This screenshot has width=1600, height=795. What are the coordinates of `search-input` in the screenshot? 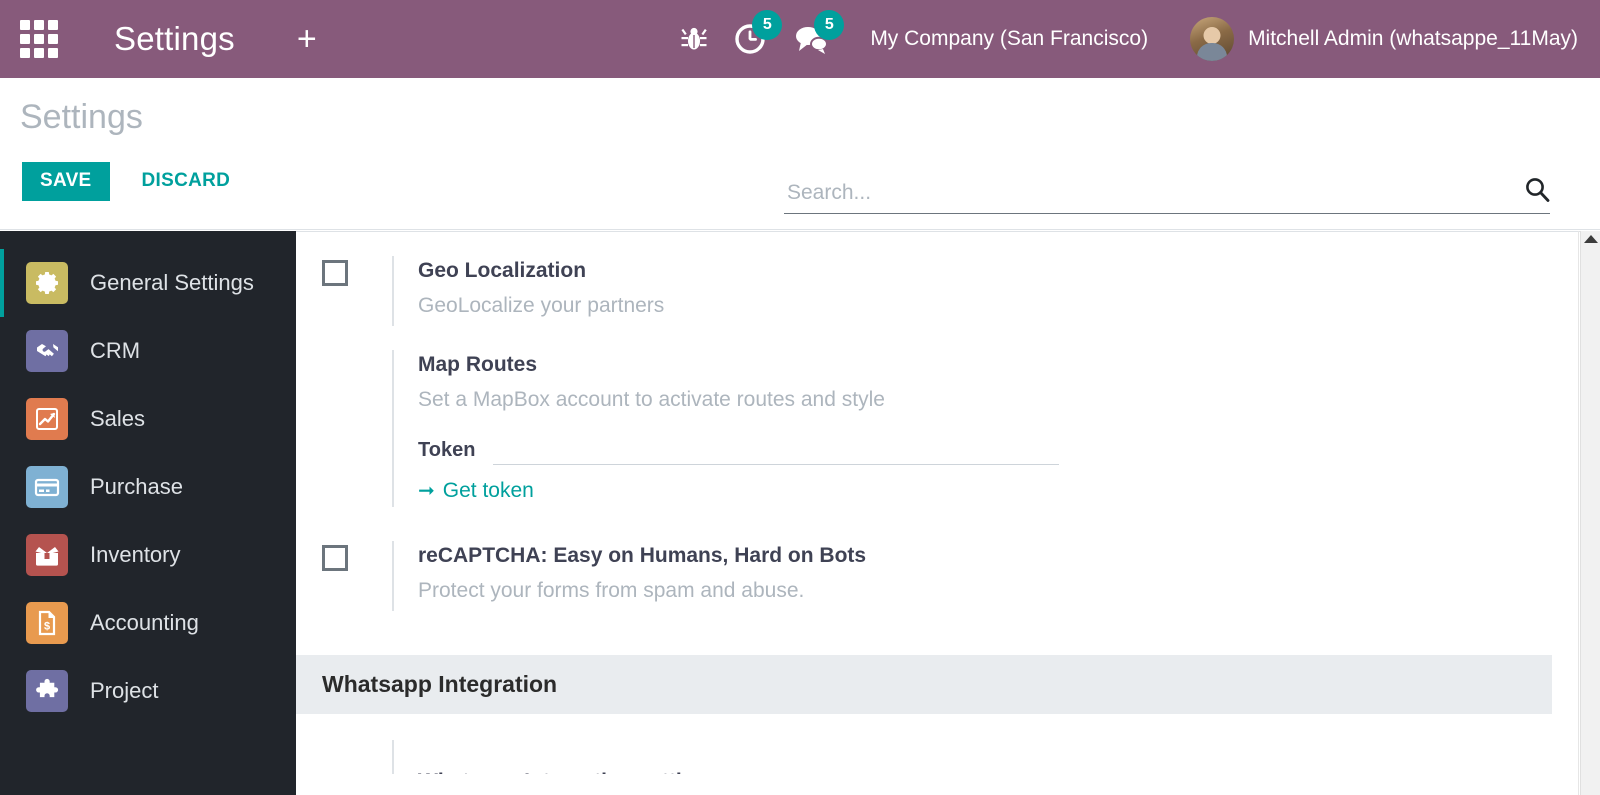 It's located at (1149, 194).